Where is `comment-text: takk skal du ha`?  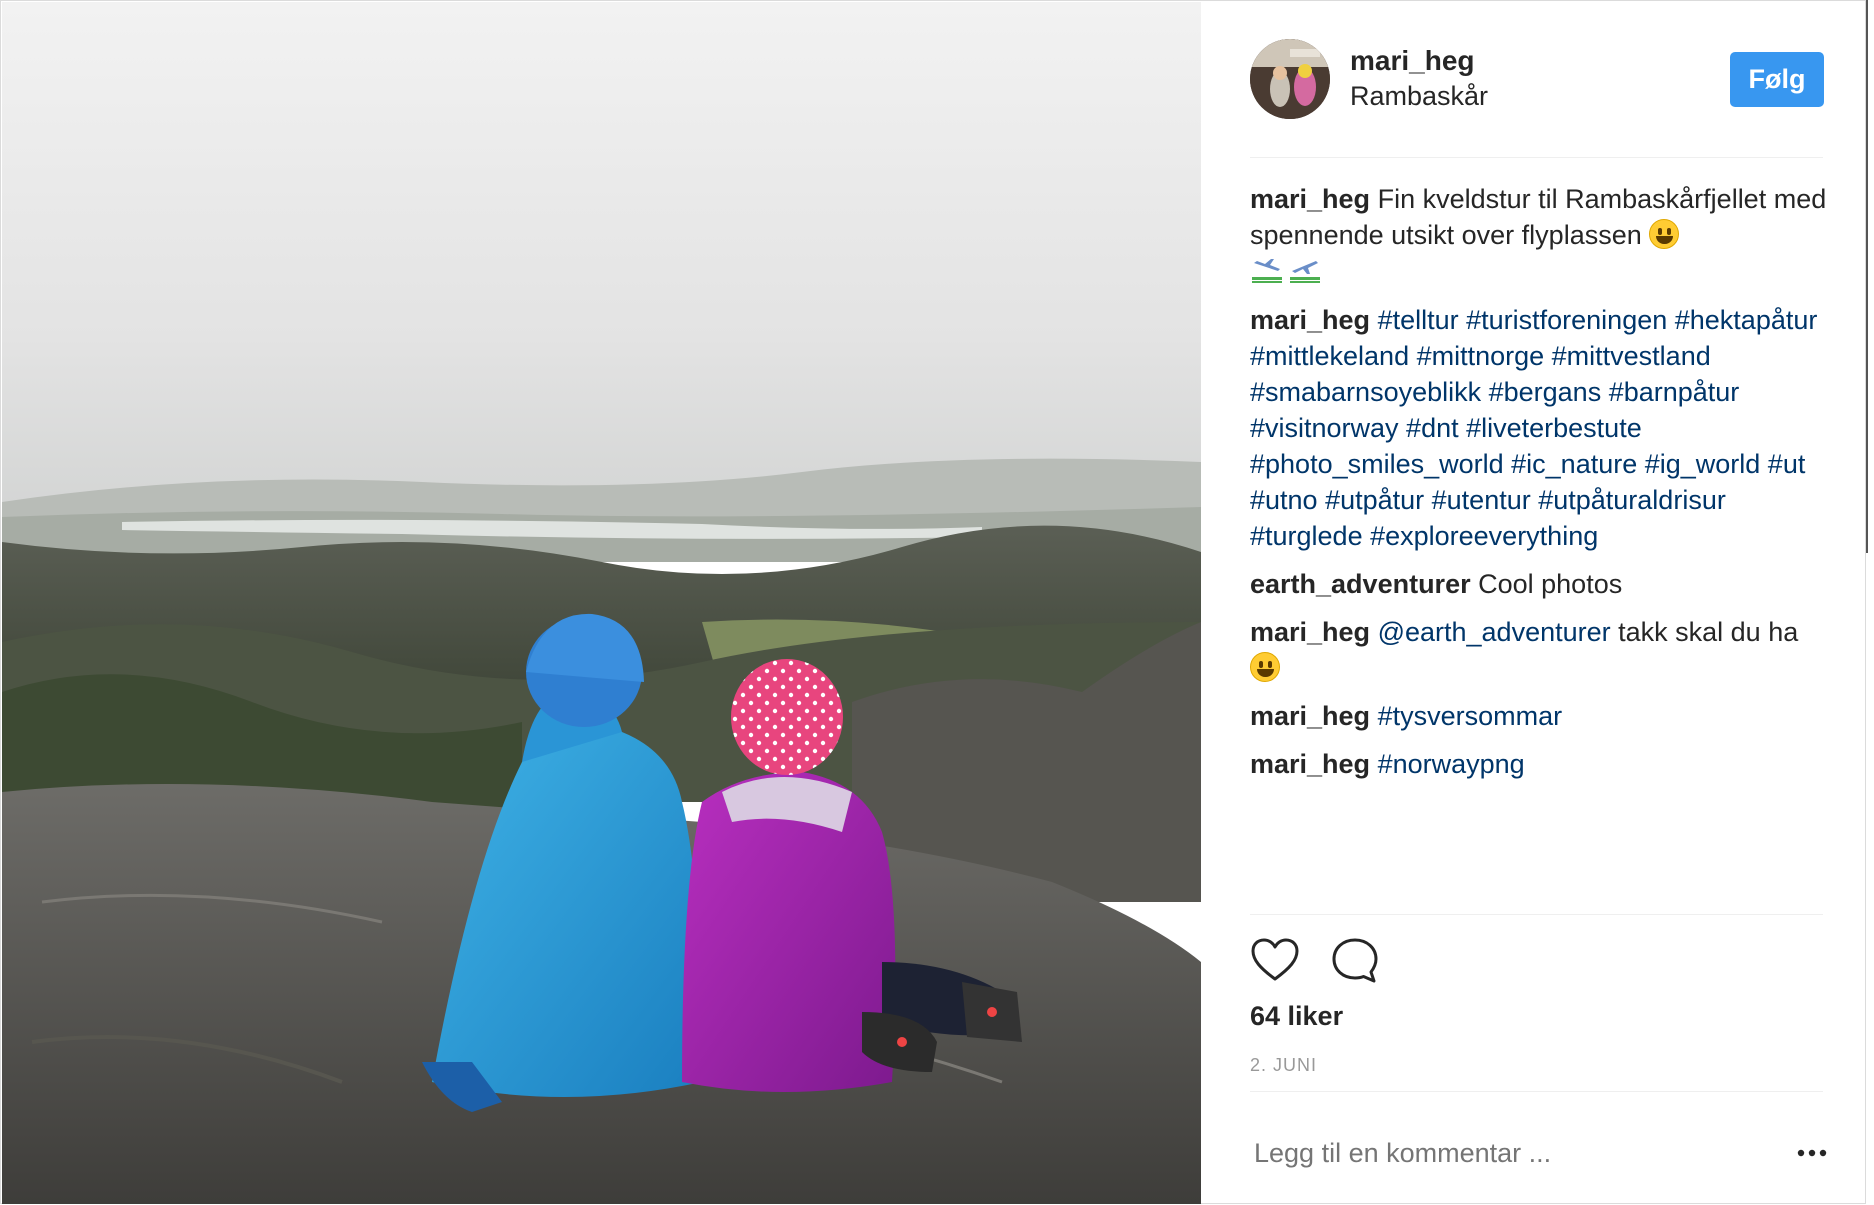 comment-text: takk skal du ha is located at coordinates (1704, 632).